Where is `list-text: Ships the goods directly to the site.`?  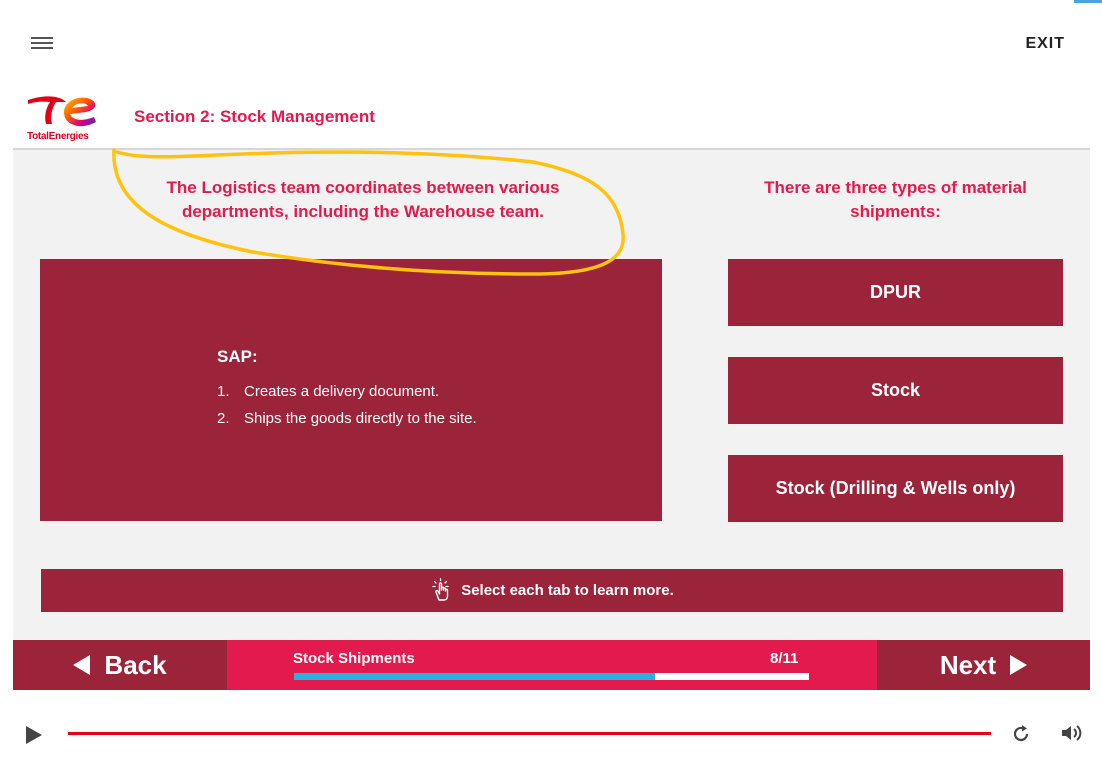
list-text: Ships the goods directly to the site. is located at coordinates (360, 418).